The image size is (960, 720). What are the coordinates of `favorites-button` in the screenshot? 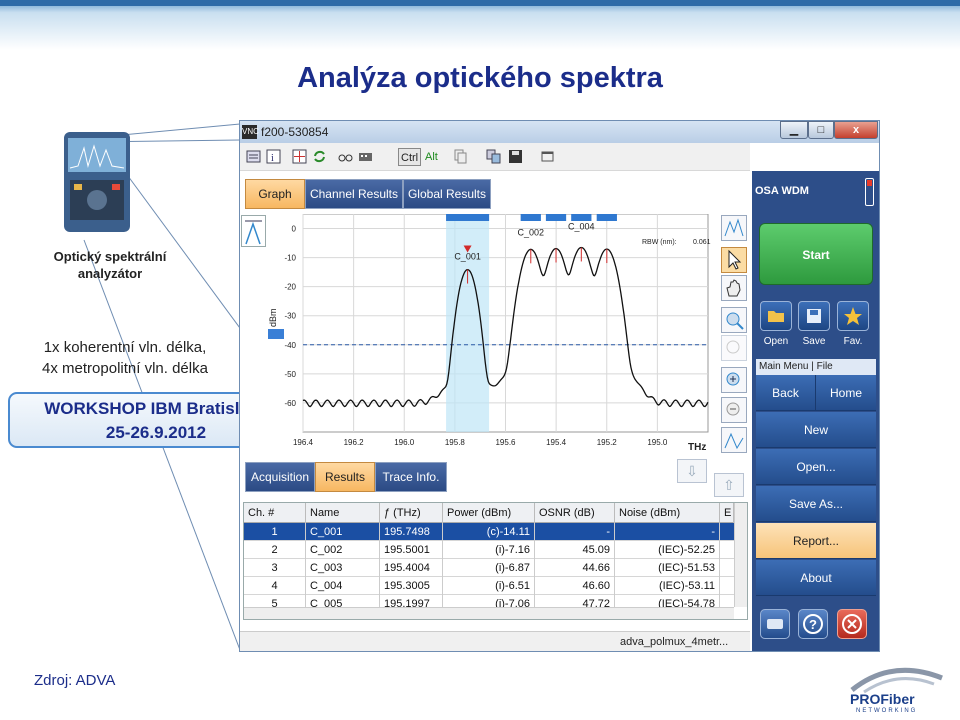 It's located at (853, 316).